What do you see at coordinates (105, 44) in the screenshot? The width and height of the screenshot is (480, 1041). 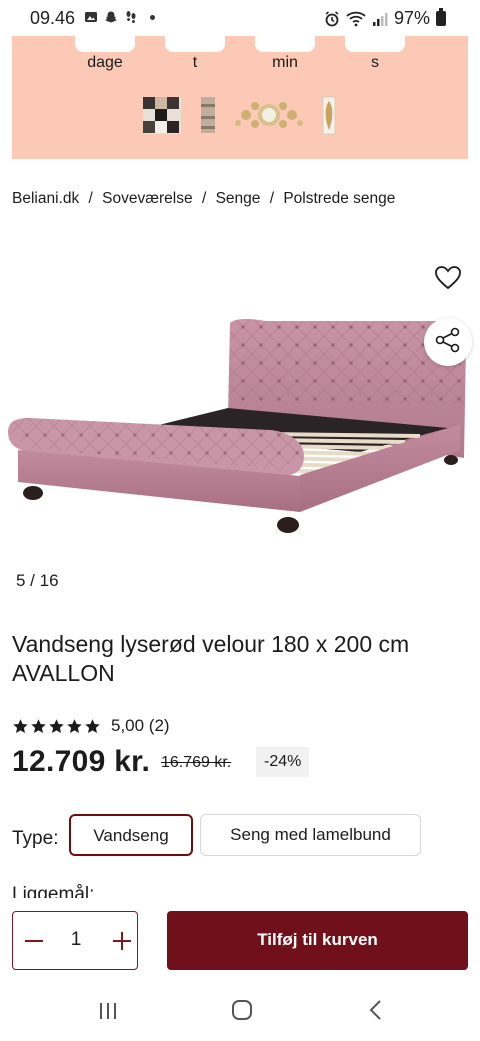 I see `countdown-days-box` at bounding box center [105, 44].